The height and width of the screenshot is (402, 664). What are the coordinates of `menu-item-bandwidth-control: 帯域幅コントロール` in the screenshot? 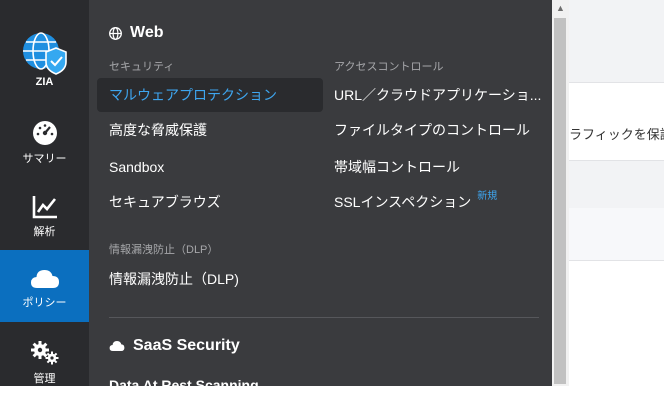 It's located at (397, 167).